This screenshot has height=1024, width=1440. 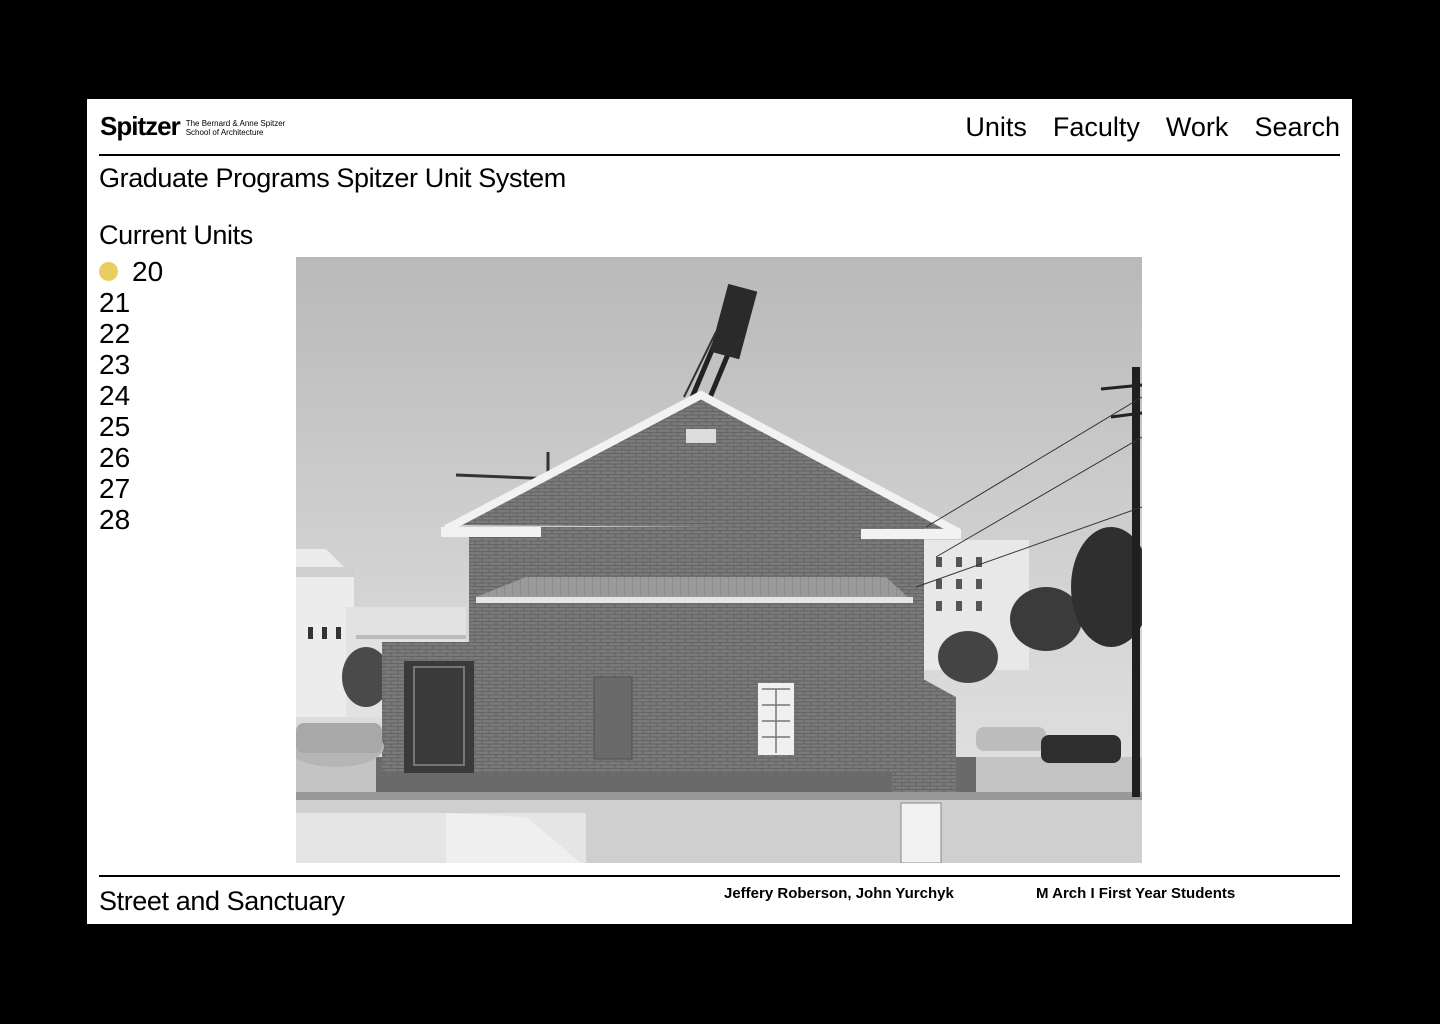 What do you see at coordinates (235, 123) in the screenshot?
I see `logo-subtitle-line1: The Bernard & Anne Spitzer` at bounding box center [235, 123].